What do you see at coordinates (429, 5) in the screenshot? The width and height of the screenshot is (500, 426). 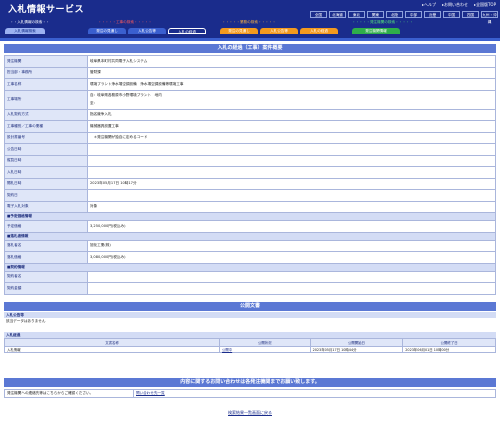 I see `help-link: ▸ヘルプ` at bounding box center [429, 5].